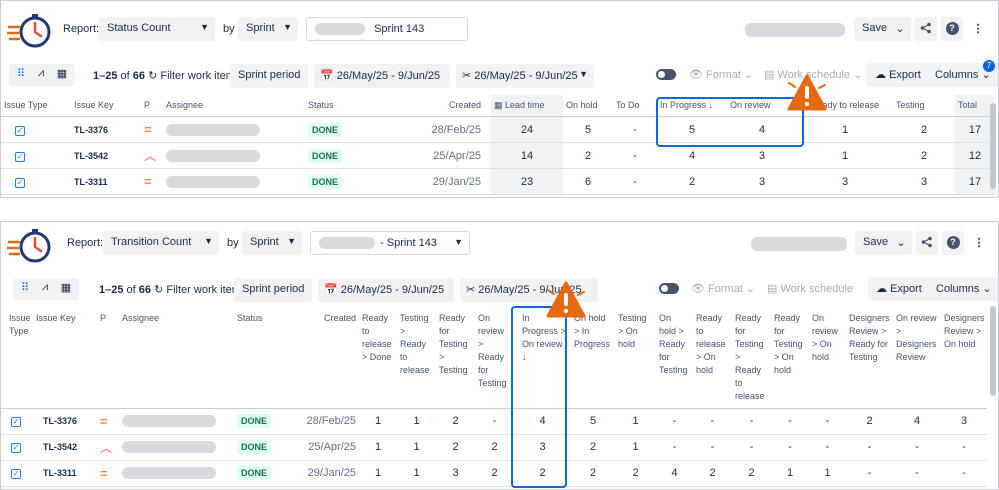  What do you see at coordinates (674, 358) in the screenshot?
I see `col-transition-8: On hold > Ready for Testing` at bounding box center [674, 358].